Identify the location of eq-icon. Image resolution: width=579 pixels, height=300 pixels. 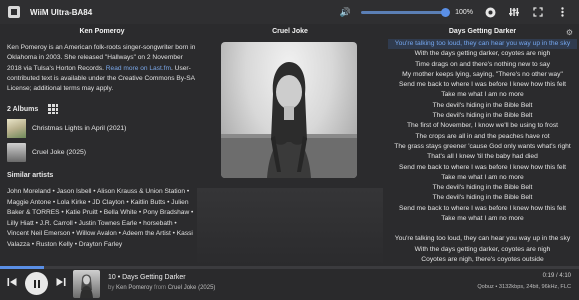
(514, 12).